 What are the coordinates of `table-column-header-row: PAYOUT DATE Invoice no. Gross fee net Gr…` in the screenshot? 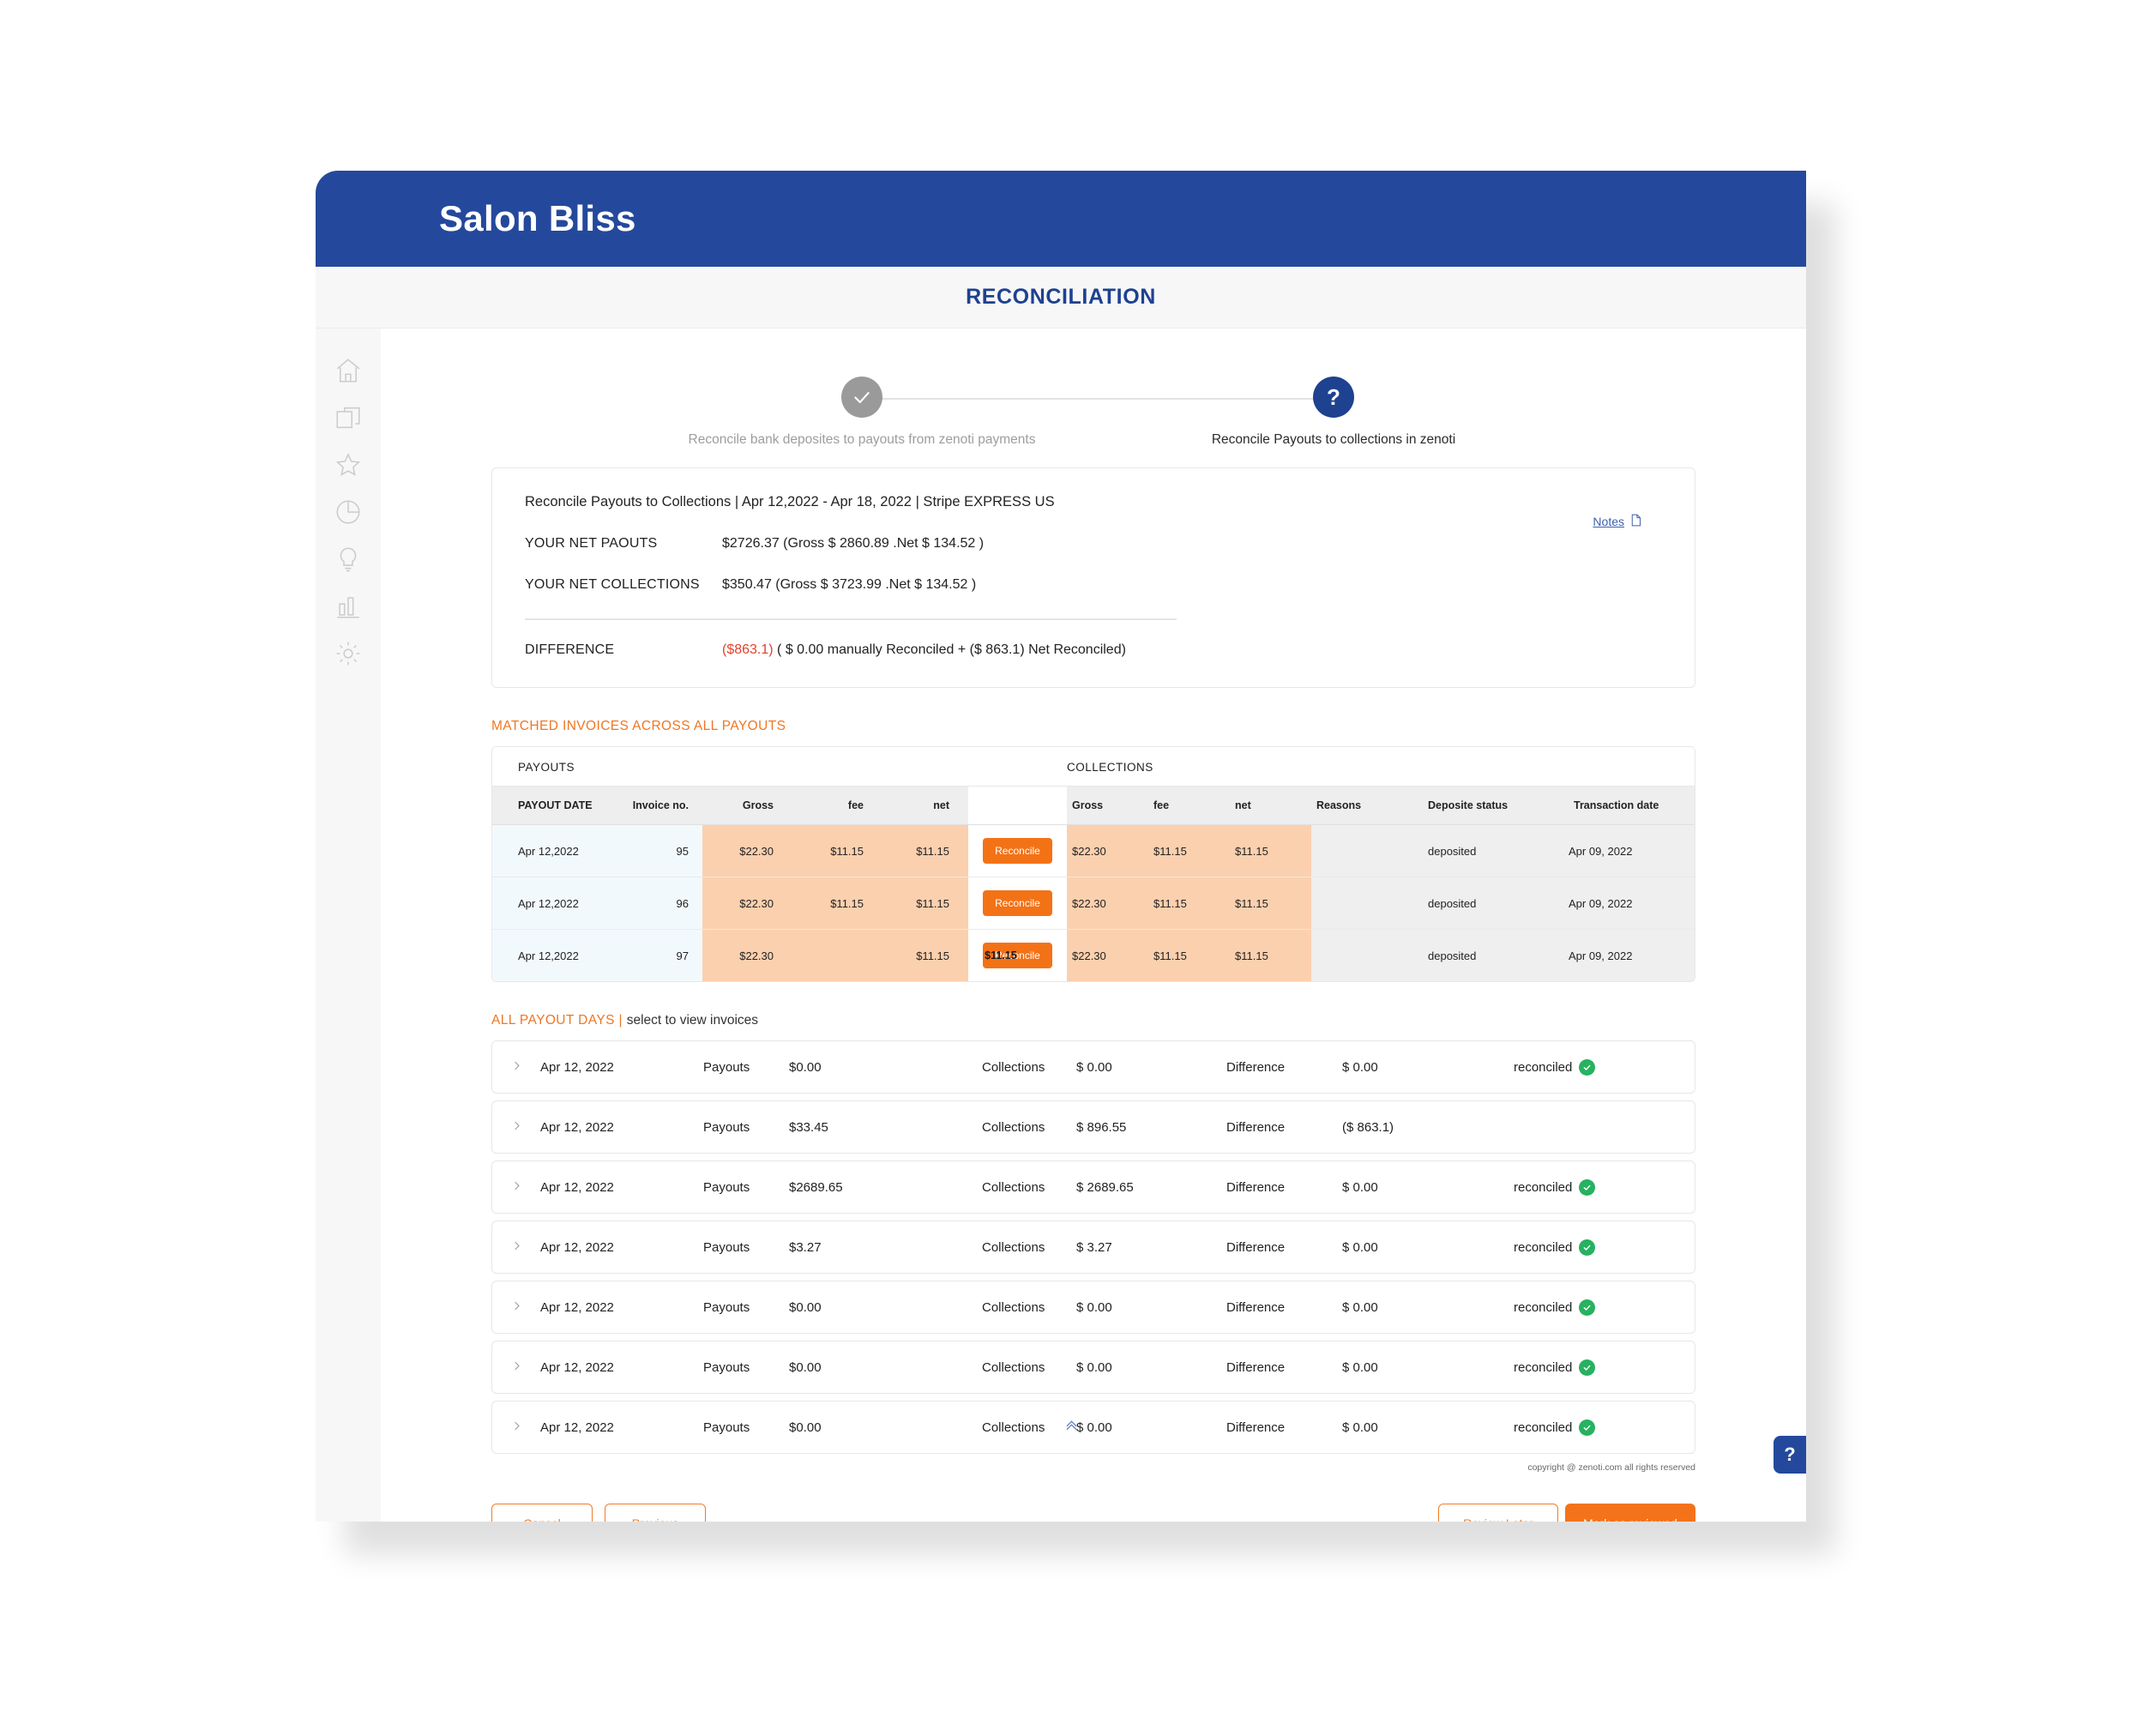 It's located at (1093, 805).